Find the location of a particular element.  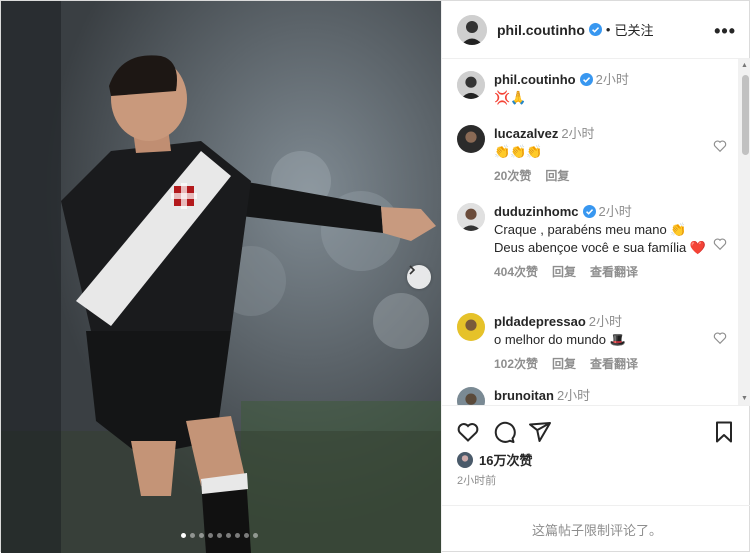

post-header: phil.coutinho • 已关注 ••• is located at coordinates (596, 30).